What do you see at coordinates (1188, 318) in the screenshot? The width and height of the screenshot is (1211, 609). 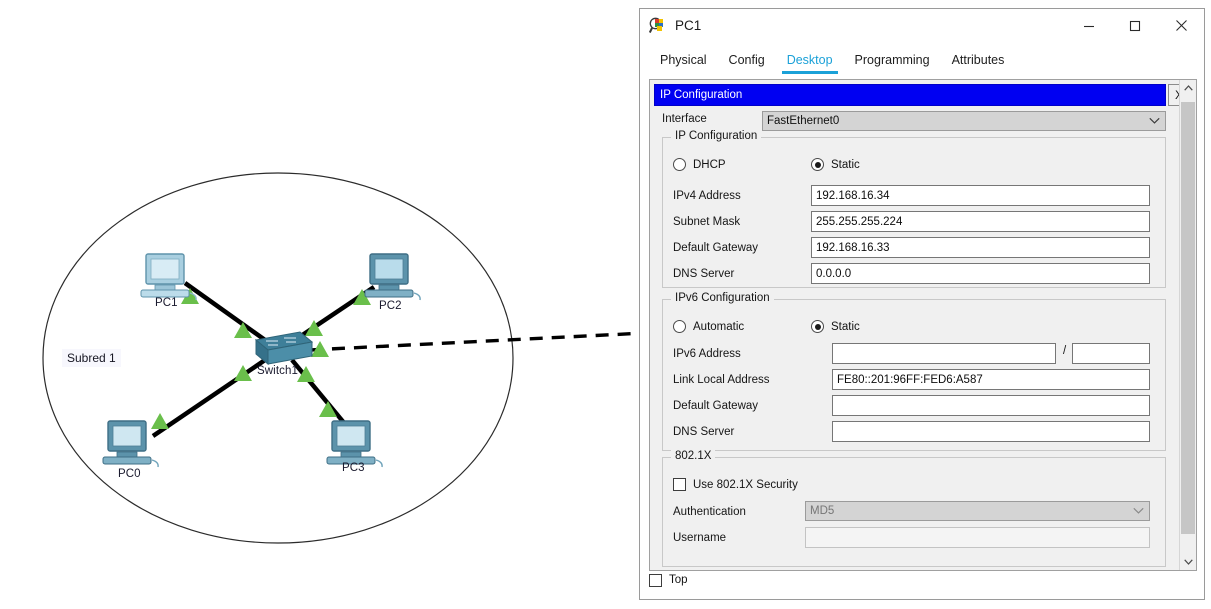 I see `scroll-thumb` at bounding box center [1188, 318].